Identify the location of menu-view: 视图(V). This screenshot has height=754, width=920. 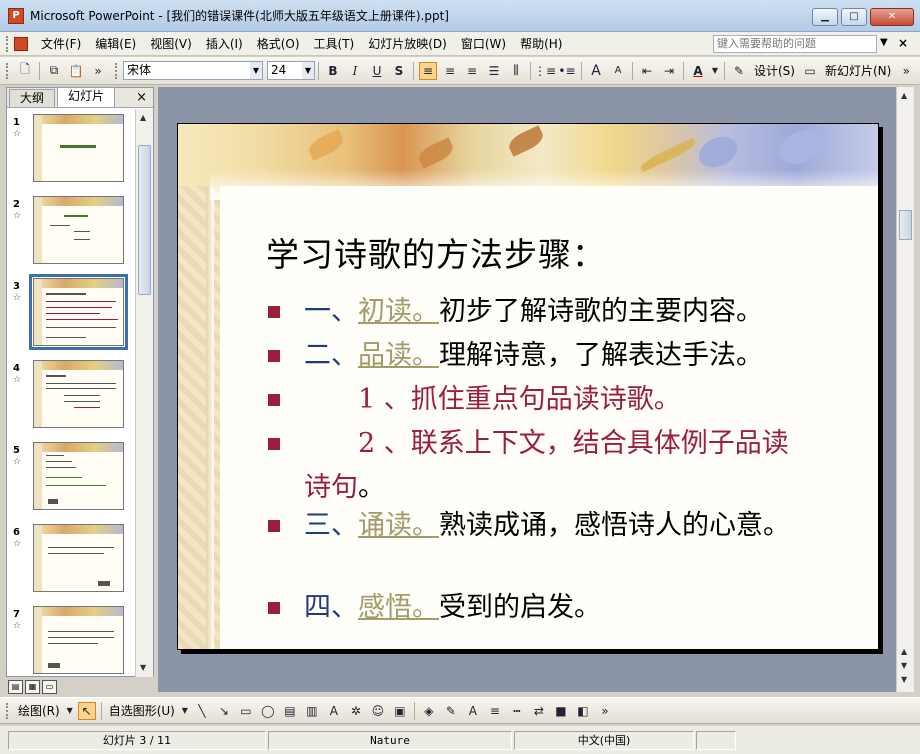
(171, 43).